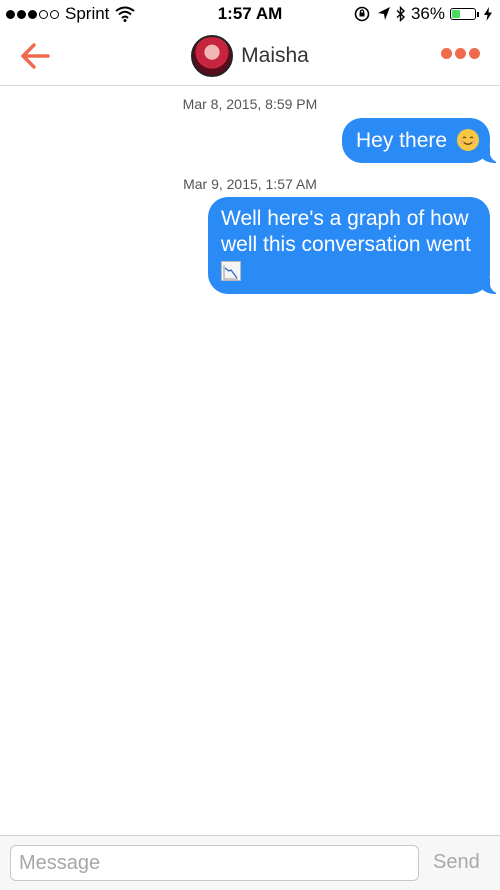 This screenshot has height=890, width=500. What do you see at coordinates (250, 15) in the screenshot?
I see `status-bar: Sprint 1:57 AM 36%` at bounding box center [250, 15].